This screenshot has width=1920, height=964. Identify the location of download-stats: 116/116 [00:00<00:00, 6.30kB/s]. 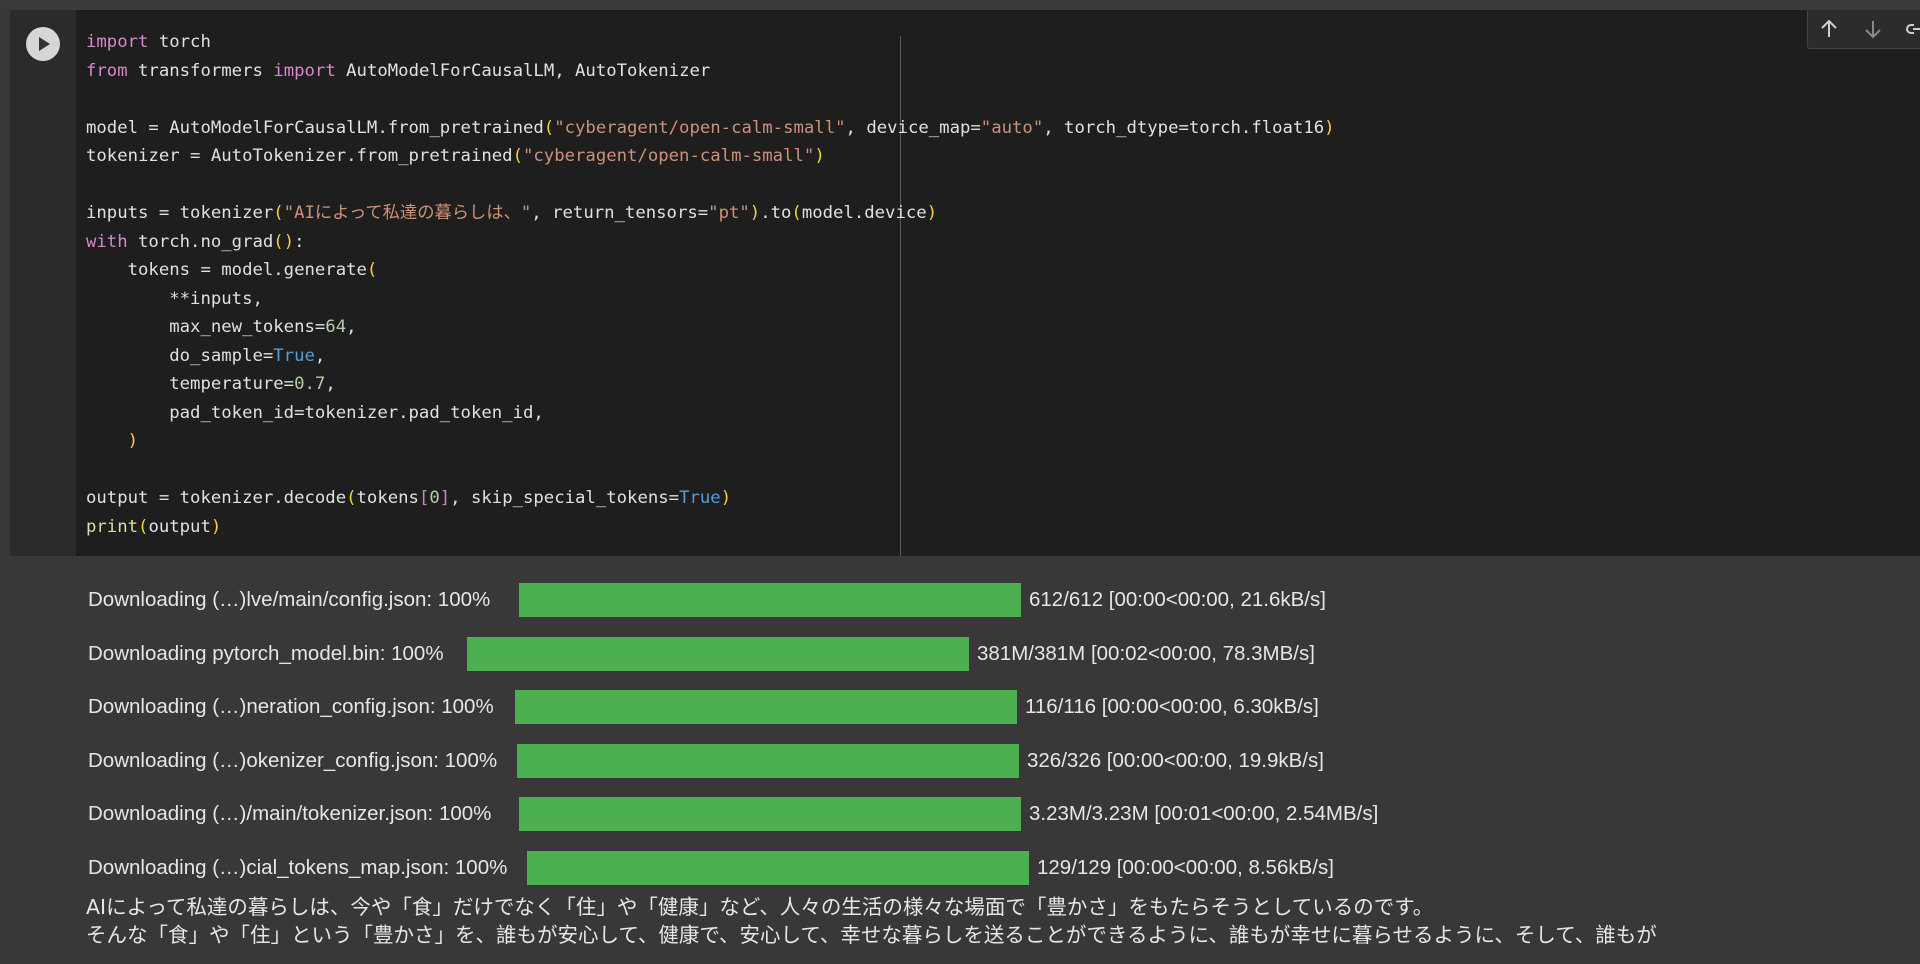
(1172, 706).